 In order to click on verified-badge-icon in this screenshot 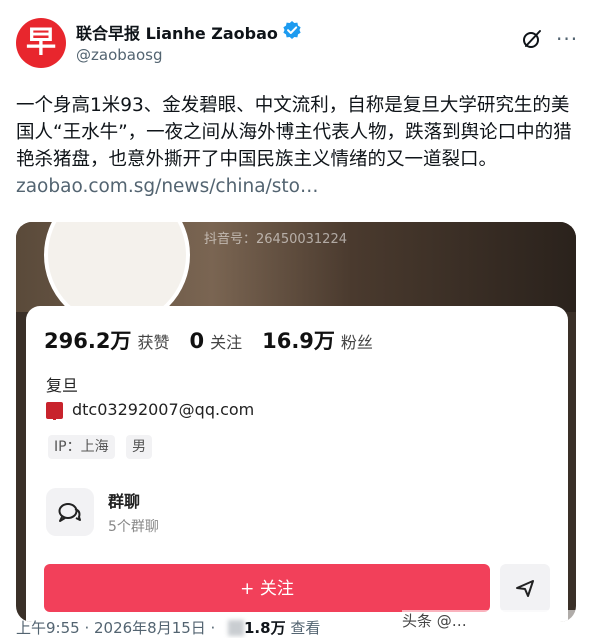, I will do `click(292, 30)`.